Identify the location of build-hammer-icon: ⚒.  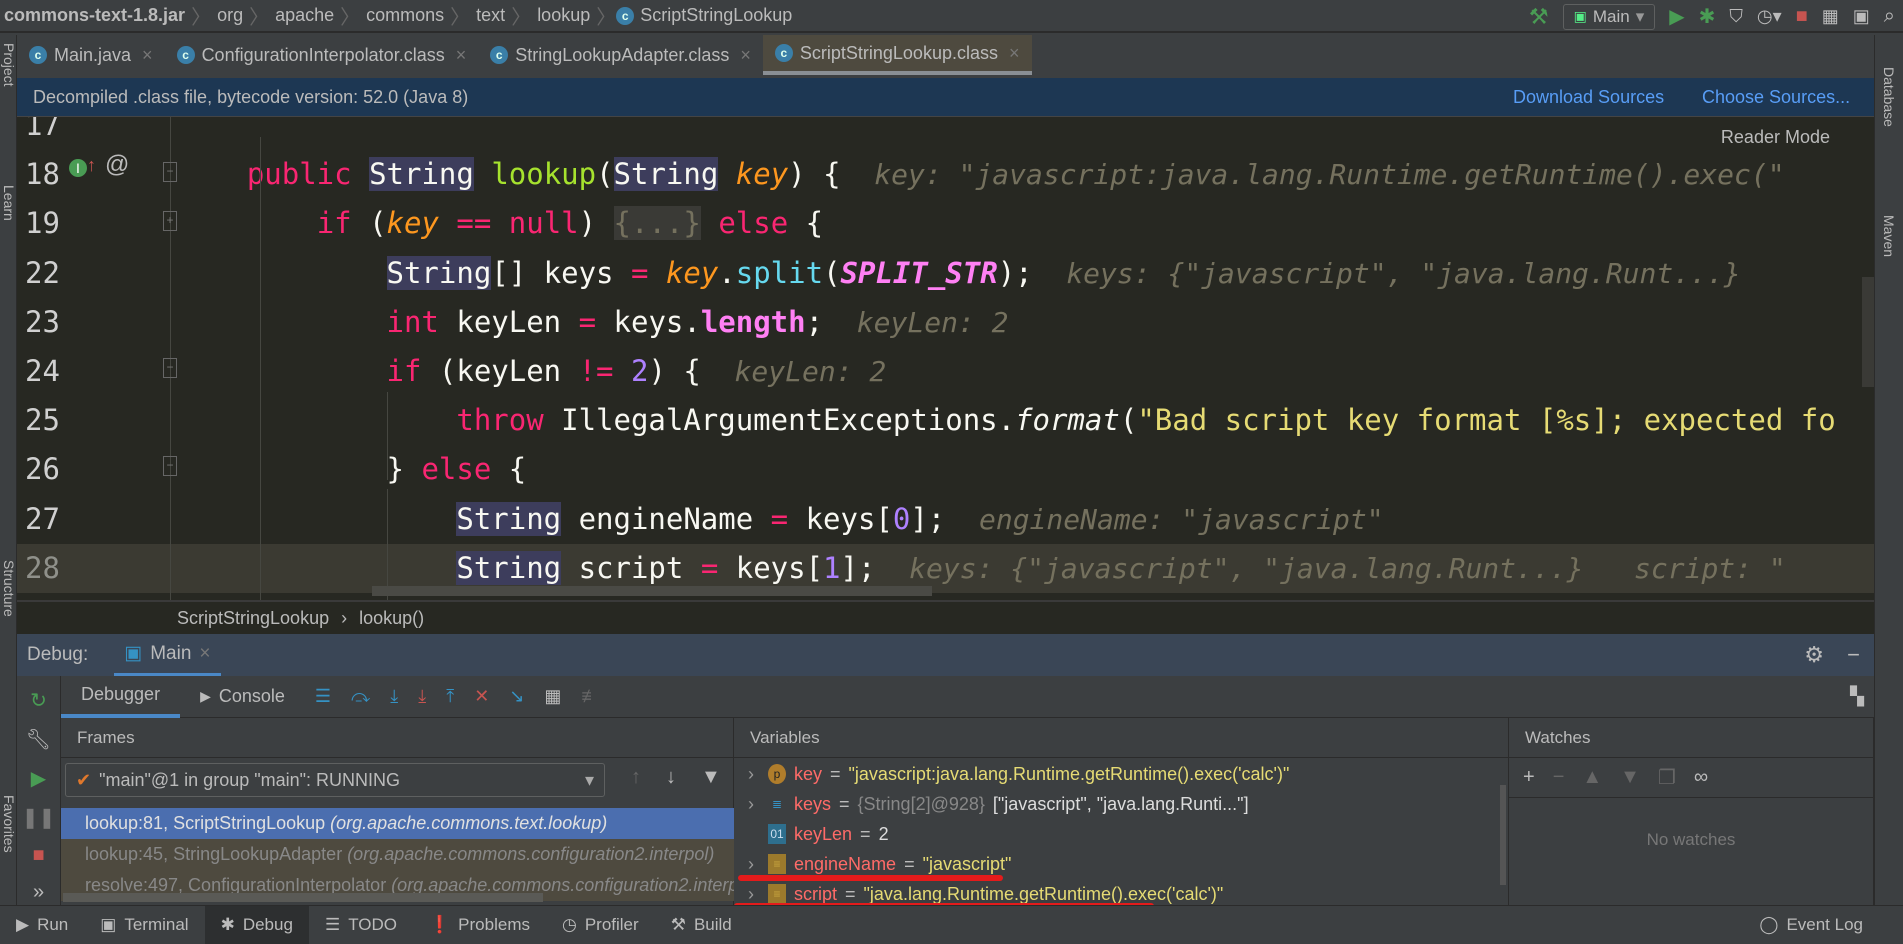
(1539, 17).